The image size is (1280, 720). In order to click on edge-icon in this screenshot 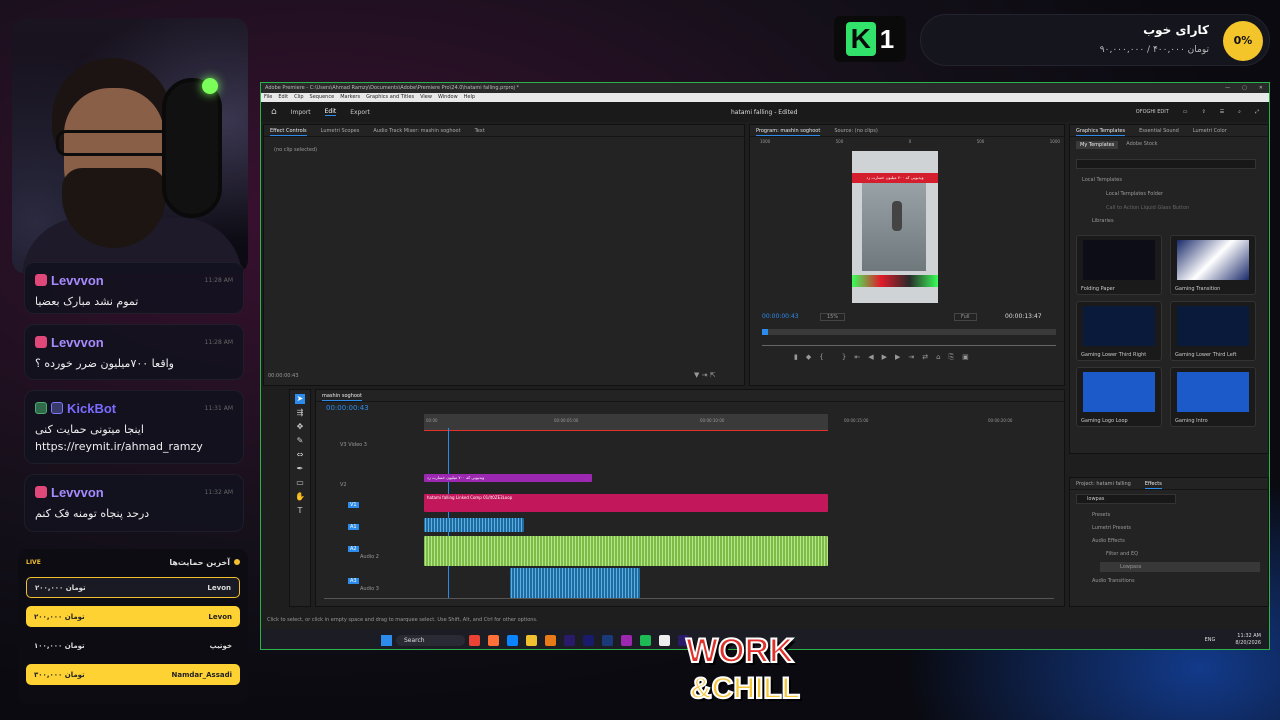, I will do `click(512, 640)`.